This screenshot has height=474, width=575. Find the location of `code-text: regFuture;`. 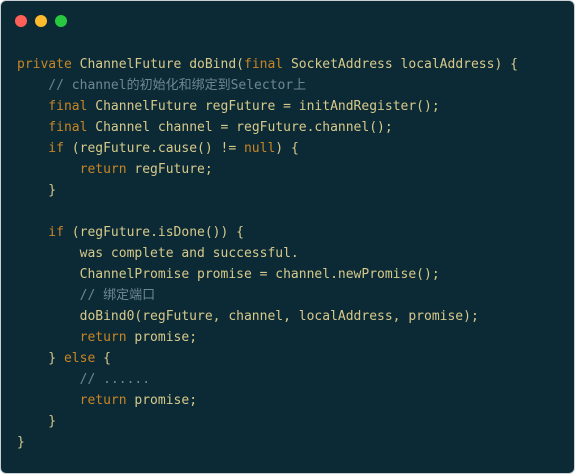

code-text: regFuture; is located at coordinates (173, 169).